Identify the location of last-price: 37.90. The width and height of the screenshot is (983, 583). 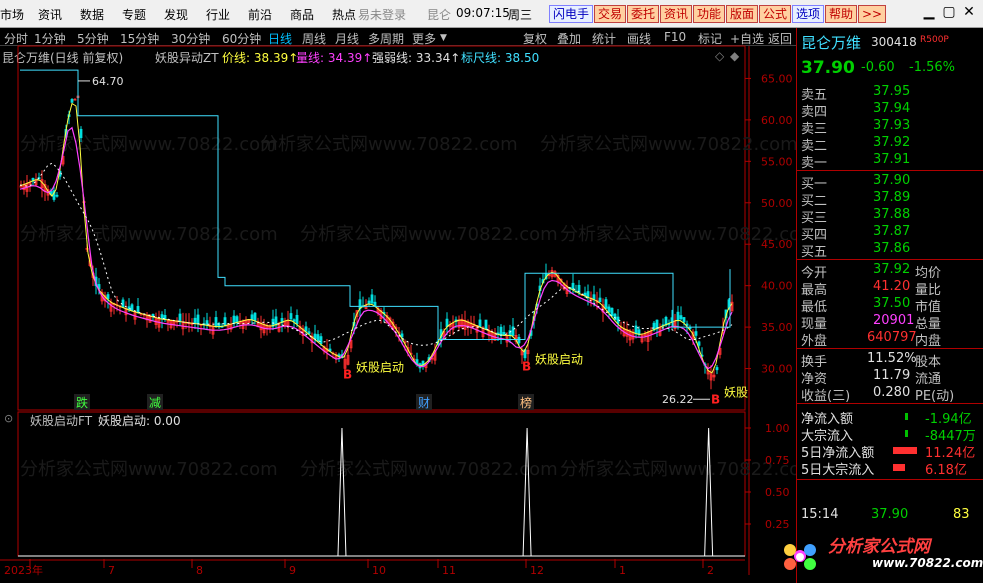
(828, 68).